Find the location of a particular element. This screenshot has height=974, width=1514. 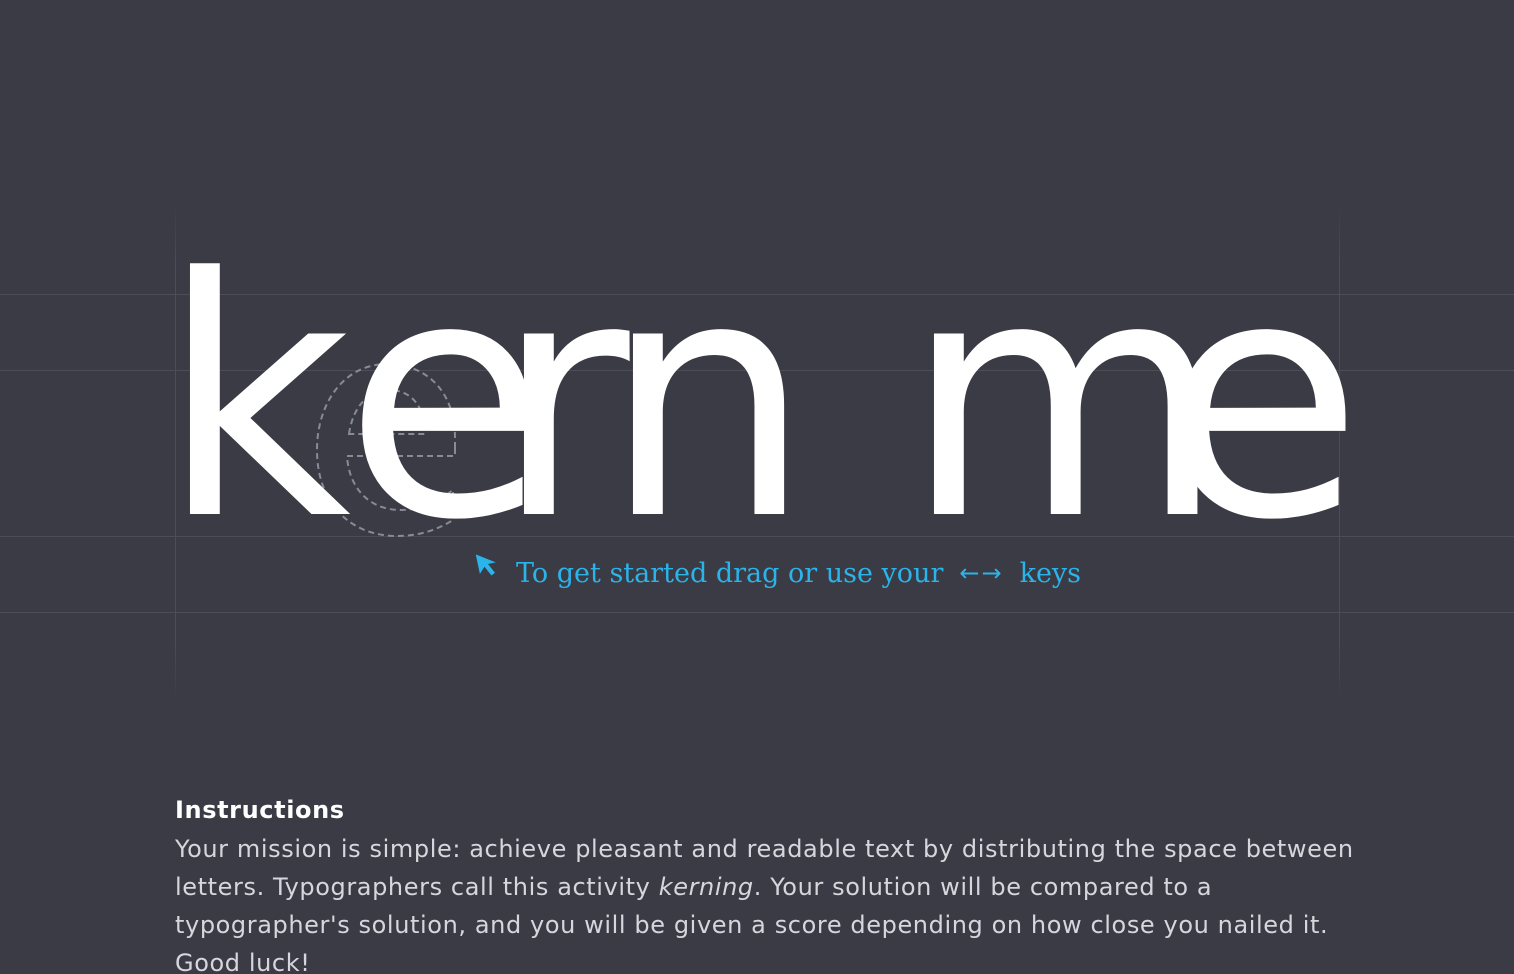

letter-e-last: e is located at coordinates (1262, 400).